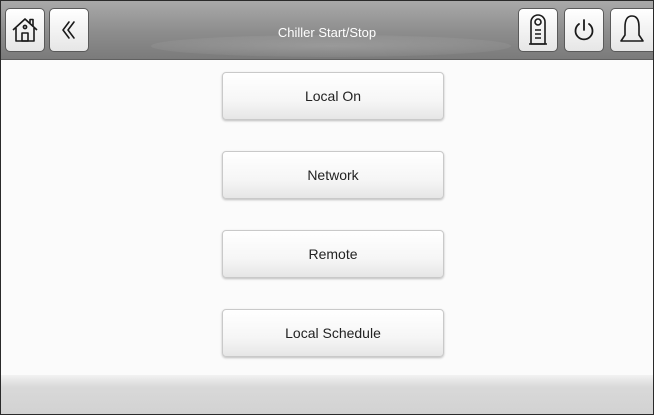 This screenshot has height=415, width=654. I want to click on local-schedule-button: Local Schedule, so click(333, 333).